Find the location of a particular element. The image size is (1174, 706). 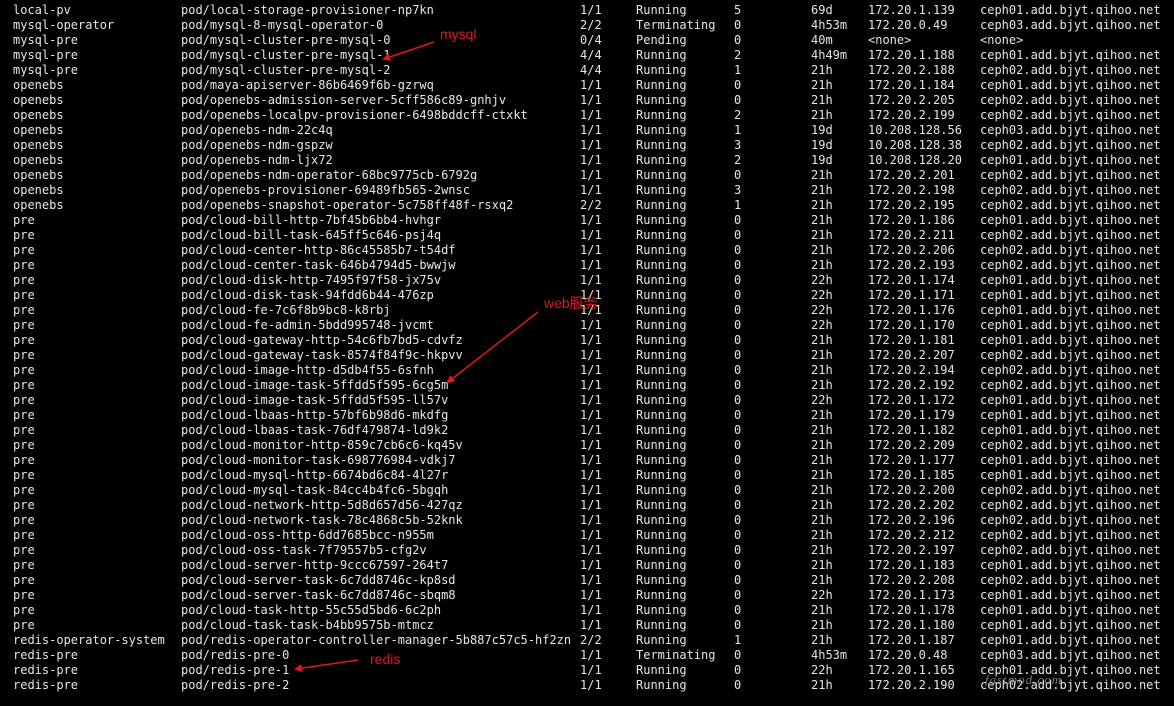

pod-name-cell: pod/redis-pre-1 is located at coordinates (235, 670).